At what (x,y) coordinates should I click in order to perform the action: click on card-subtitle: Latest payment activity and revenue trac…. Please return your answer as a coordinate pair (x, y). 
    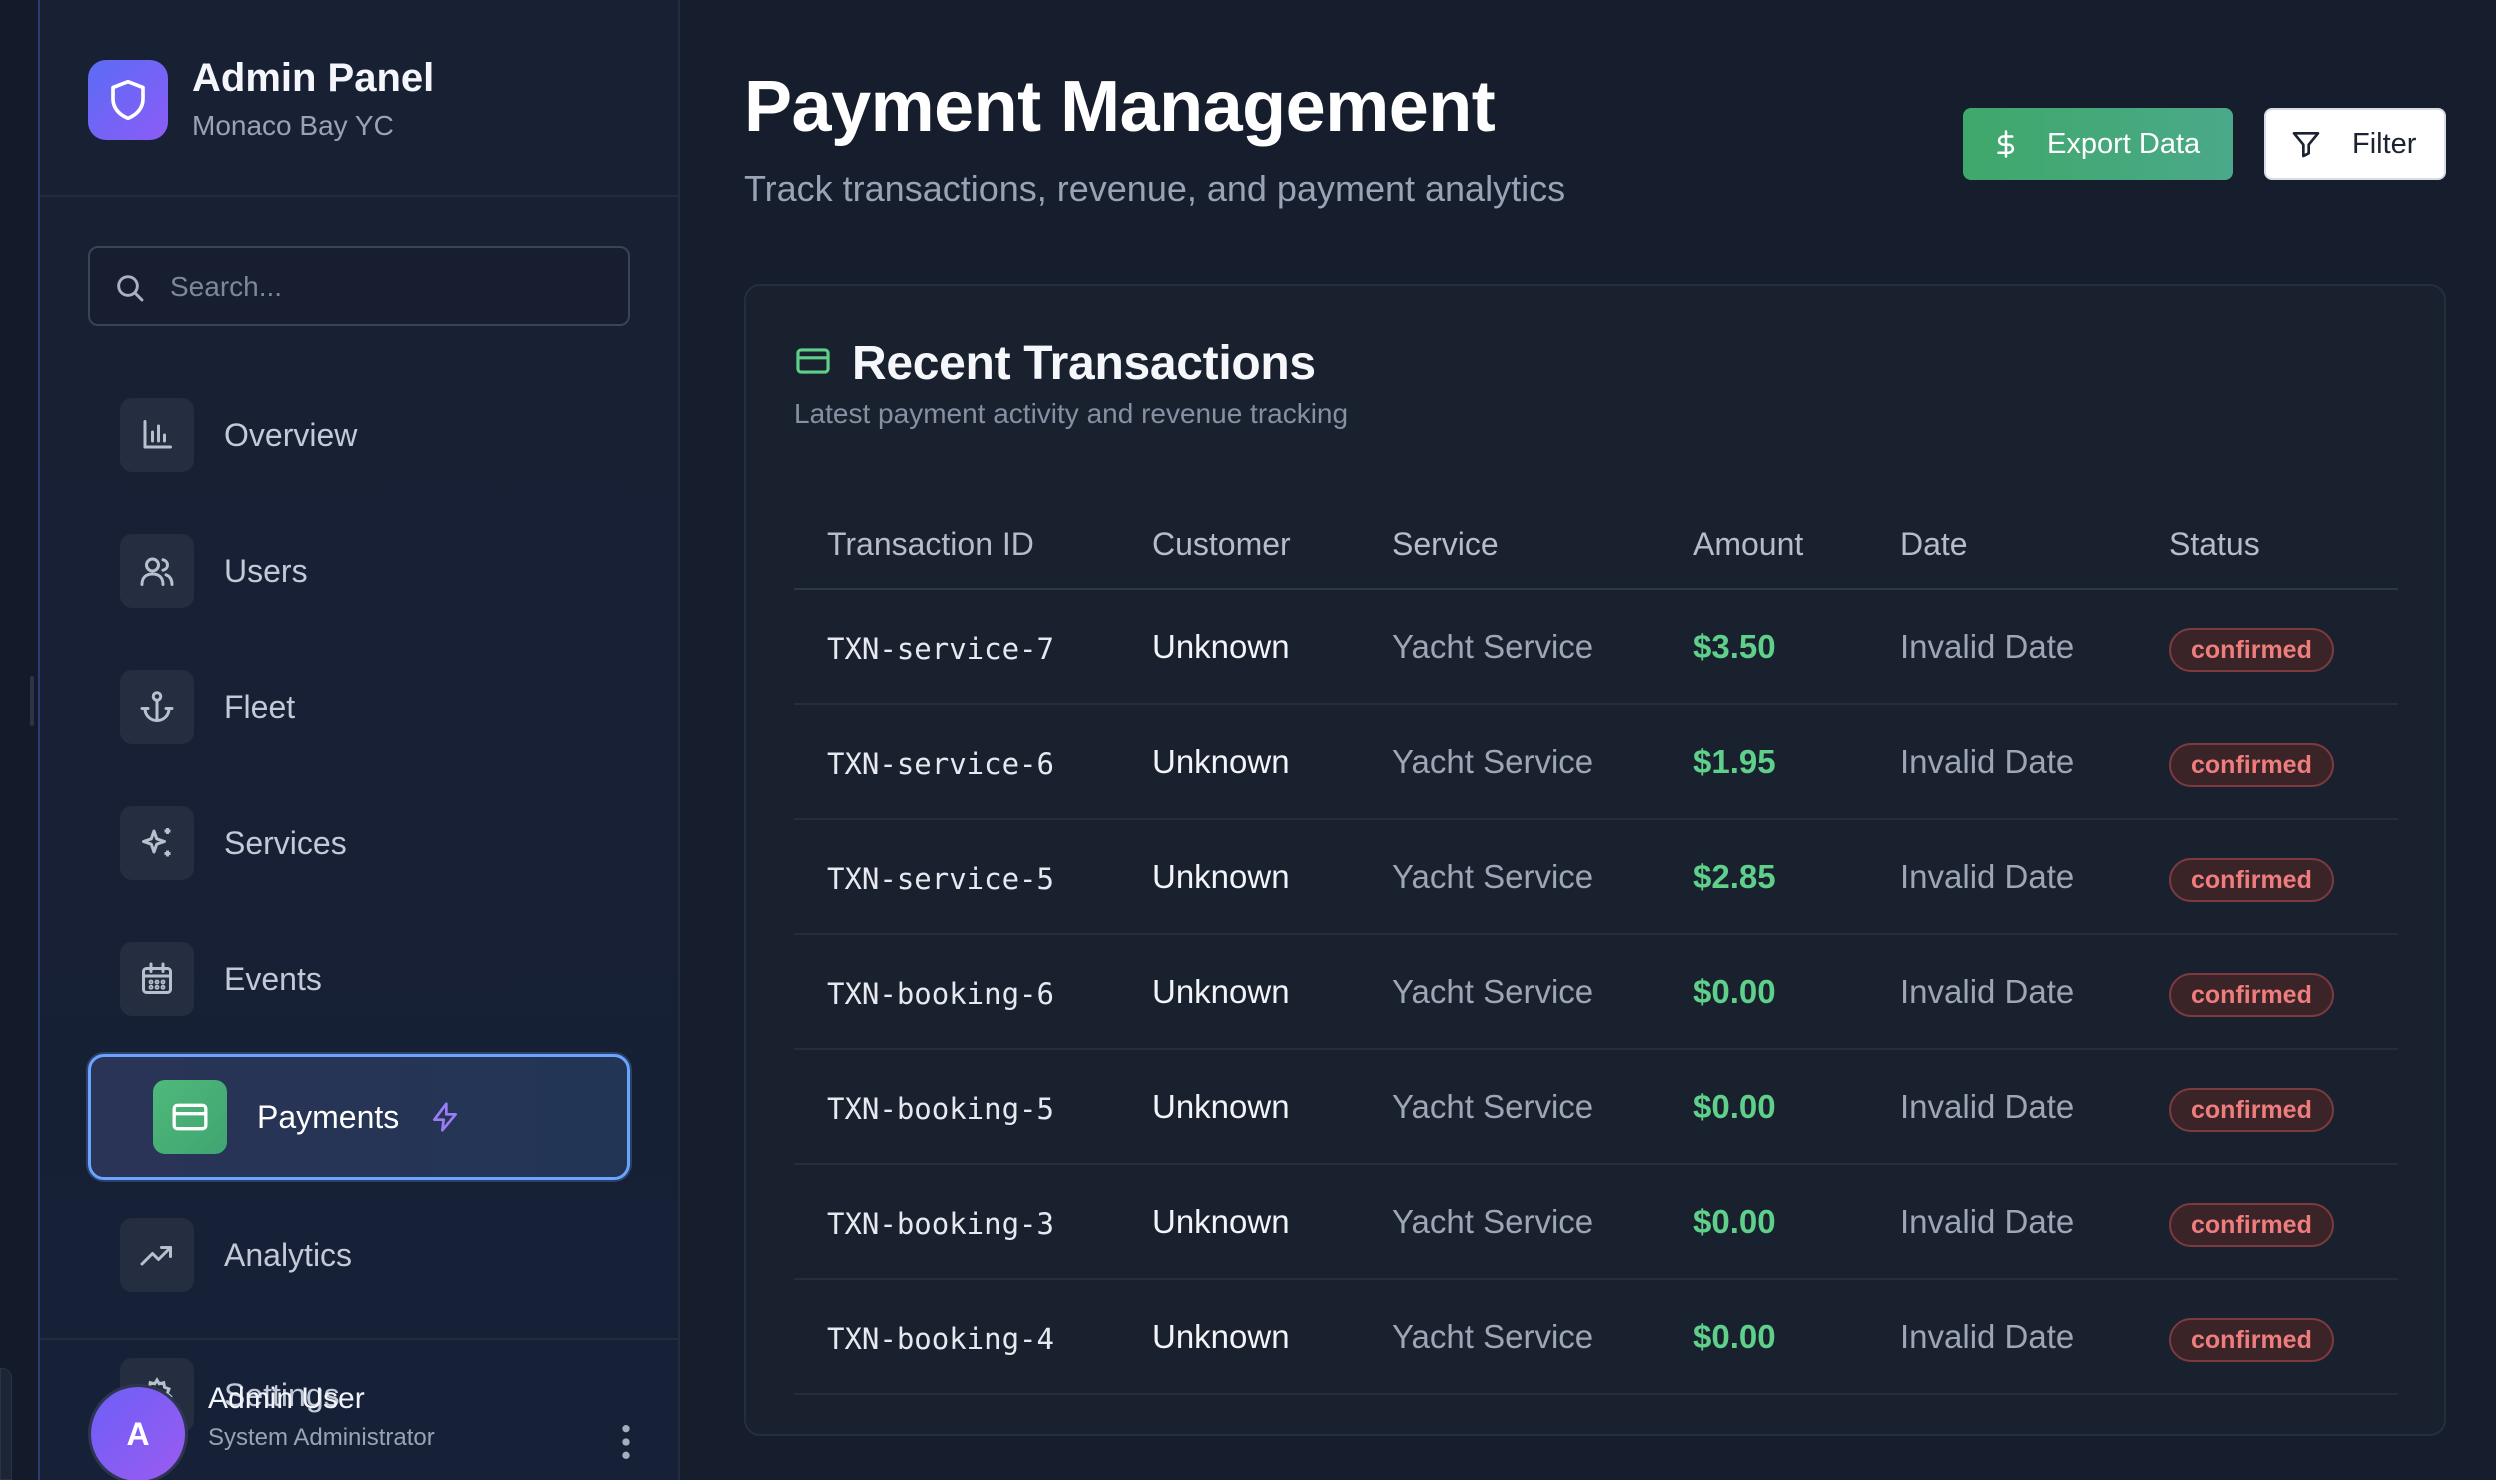
    Looking at the image, I should click on (1071, 413).